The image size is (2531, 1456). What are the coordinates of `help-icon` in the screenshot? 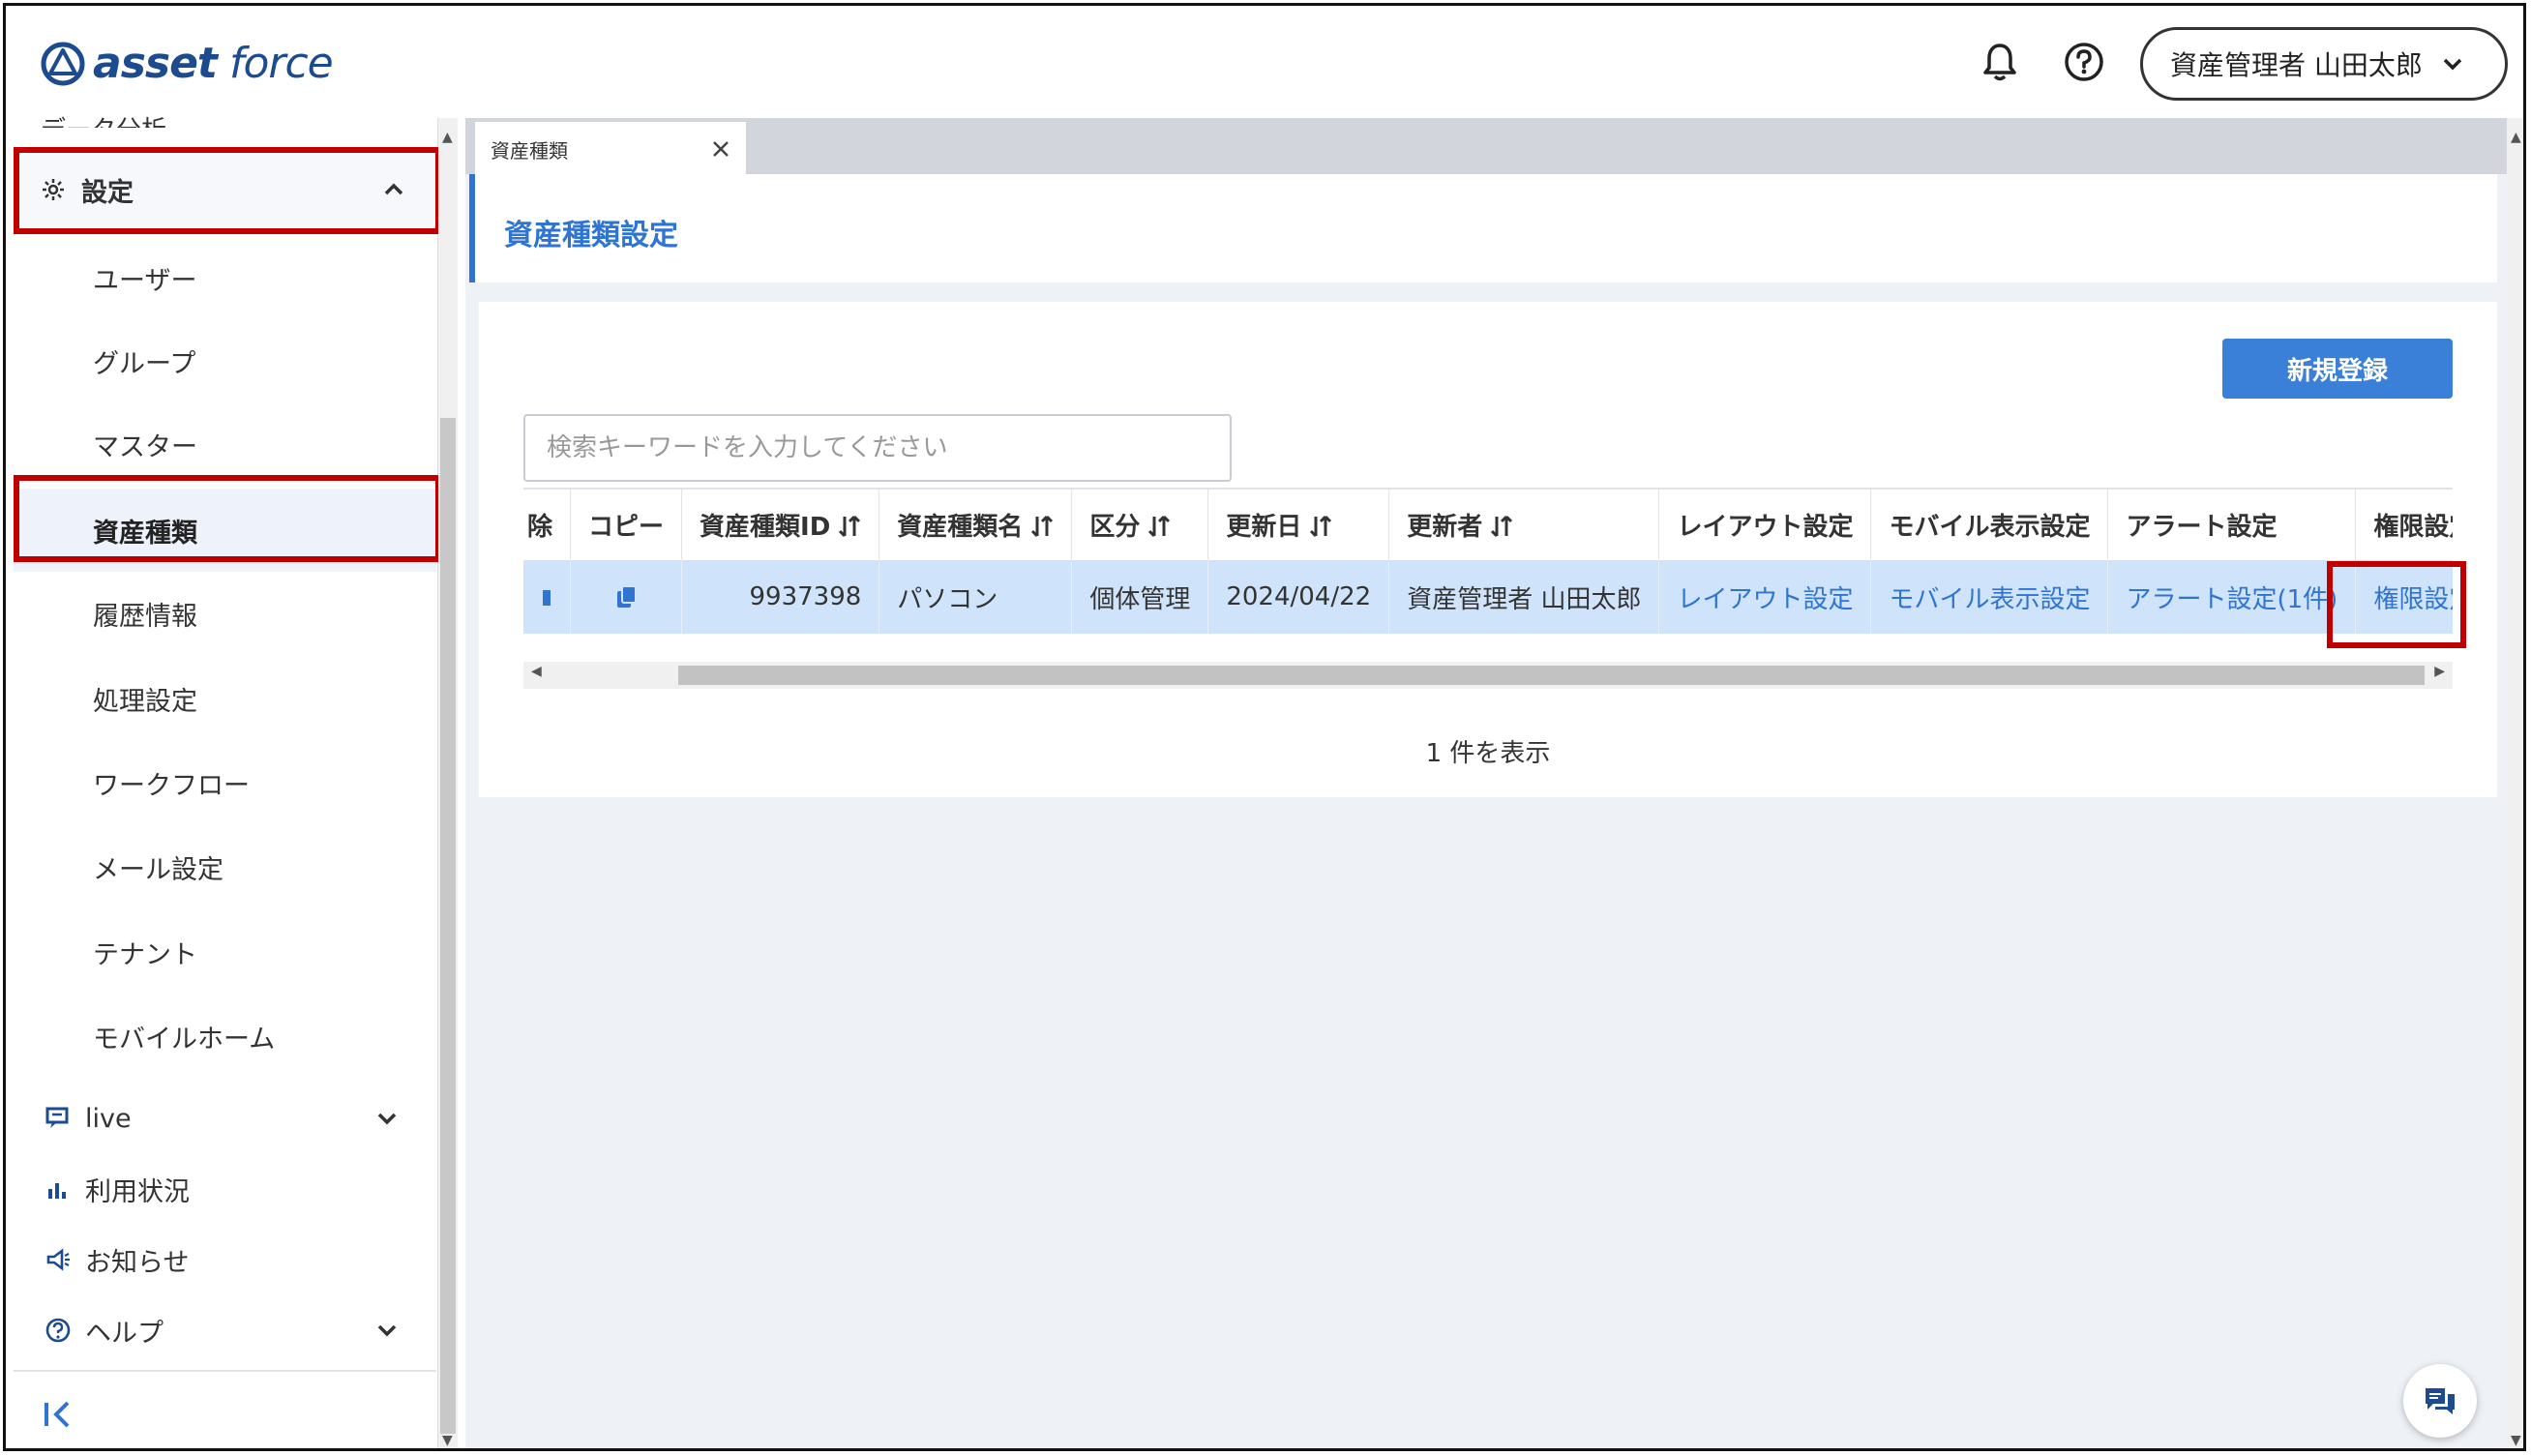 It's located at (2084, 62).